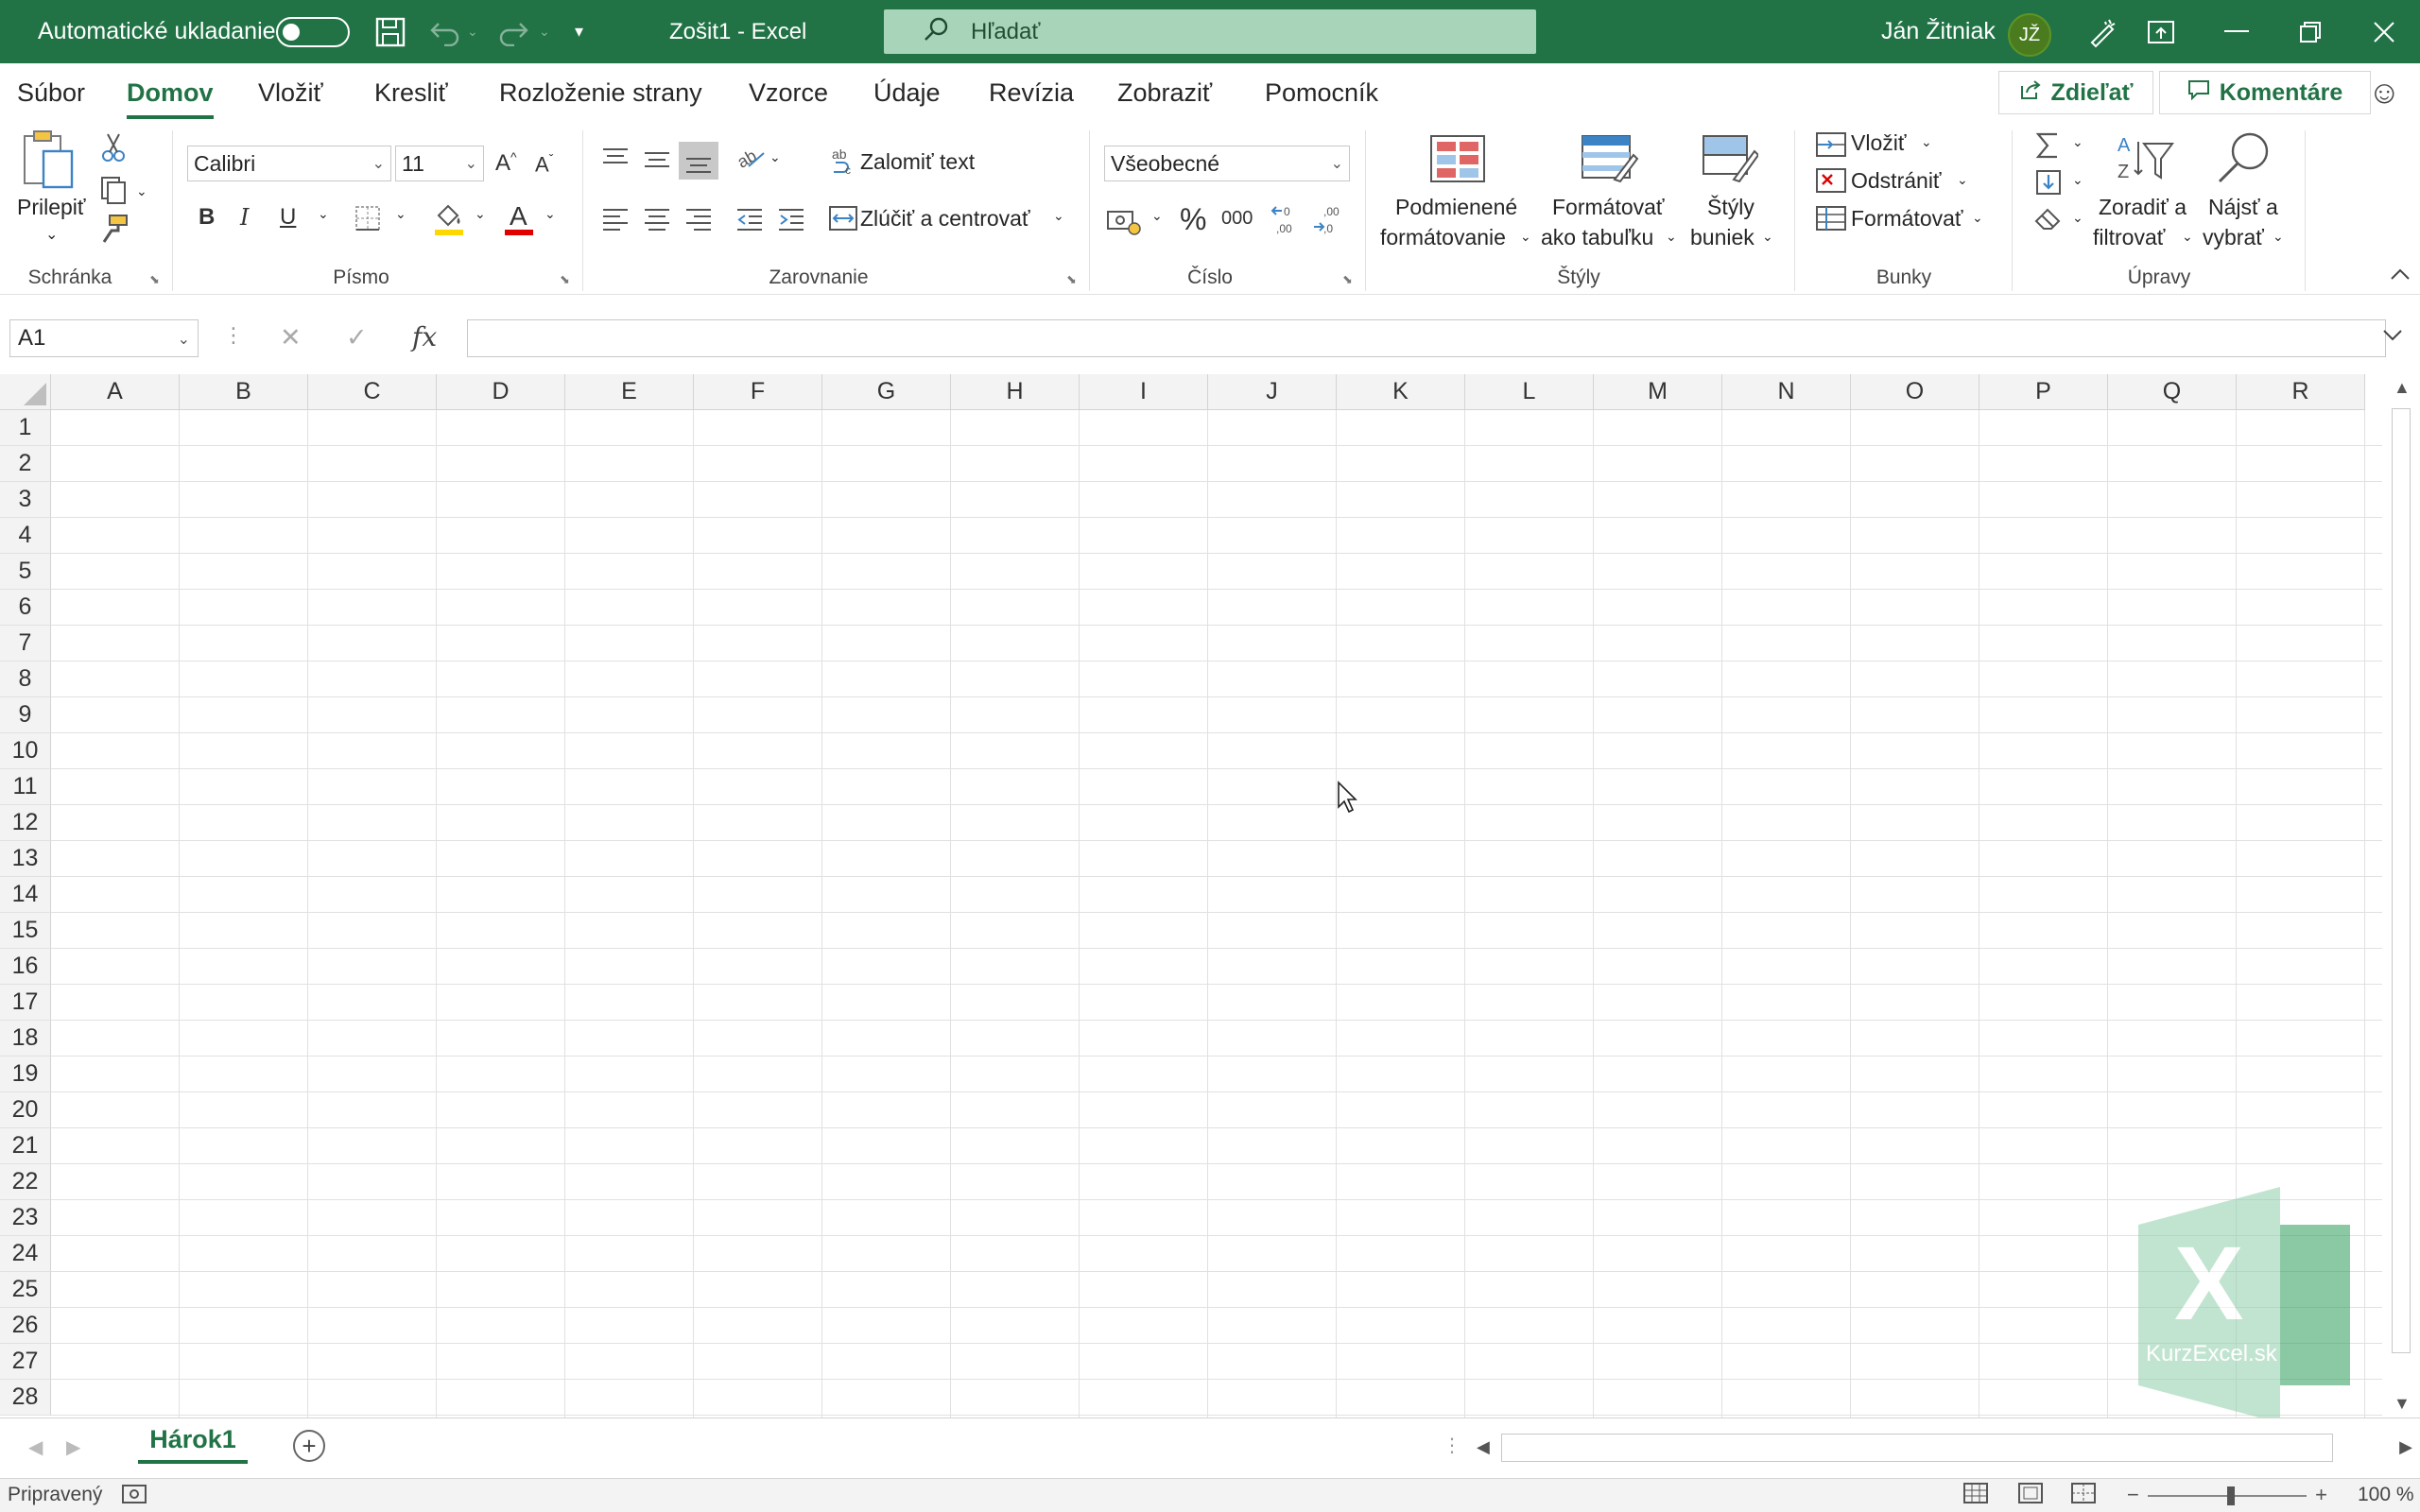 This screenshot has height=1512, width=2420. What do you see at coordinates (411, 93) in the screenshot?
I see `tab-draw: Kresliť` at bounding box center [411, 93].